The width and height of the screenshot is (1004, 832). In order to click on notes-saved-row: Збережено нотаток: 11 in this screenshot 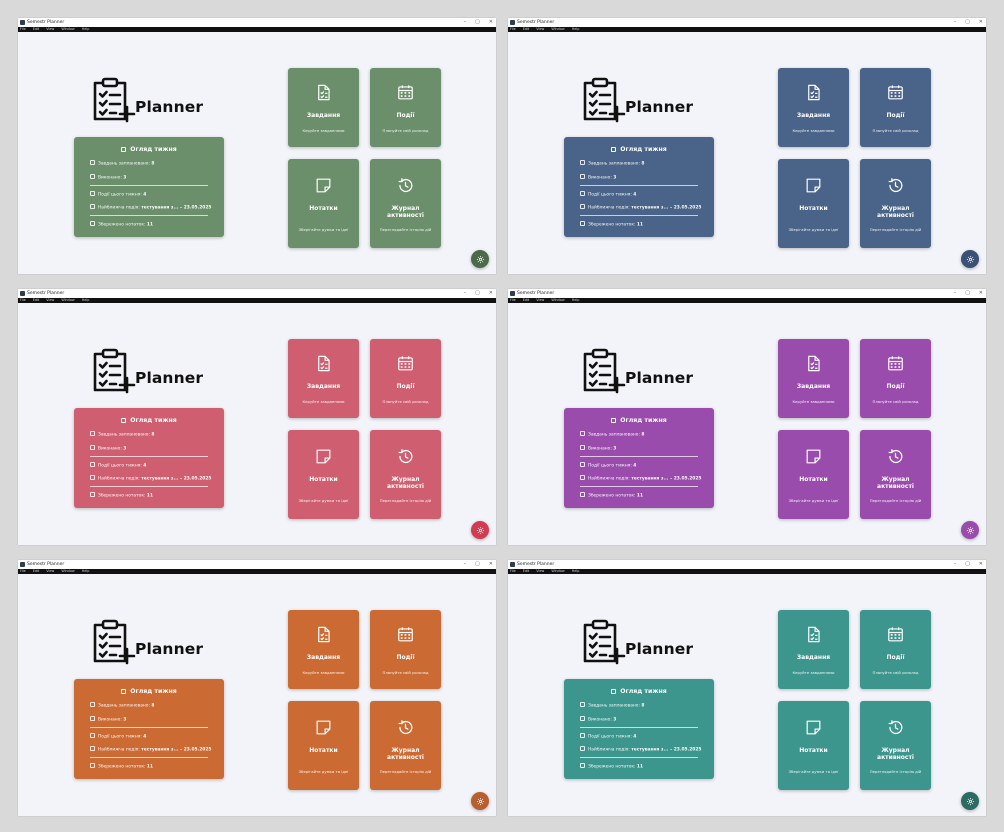, I will do `click(121, 495)`.